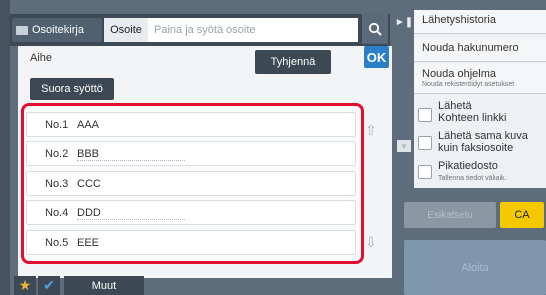  Describe the element at coordinates (5, 147) in the screenshot. I see `left-edge` at that location.